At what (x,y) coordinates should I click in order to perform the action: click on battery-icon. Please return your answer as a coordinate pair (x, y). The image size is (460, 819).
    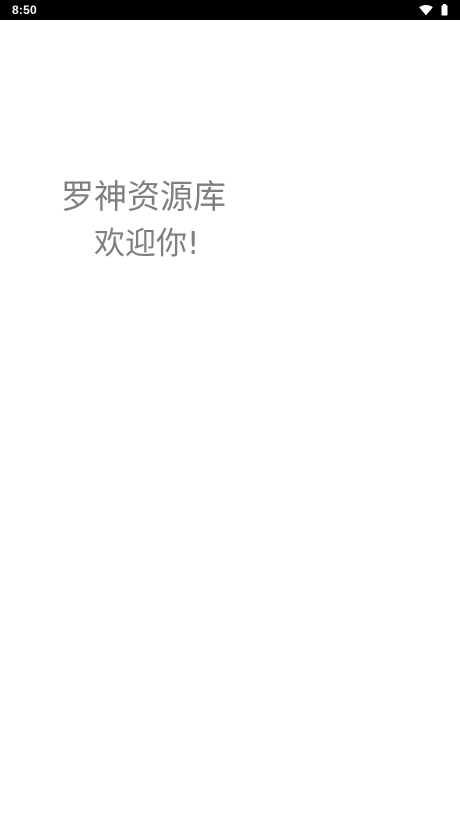
    Looking at the image, I should click on (444, 10).